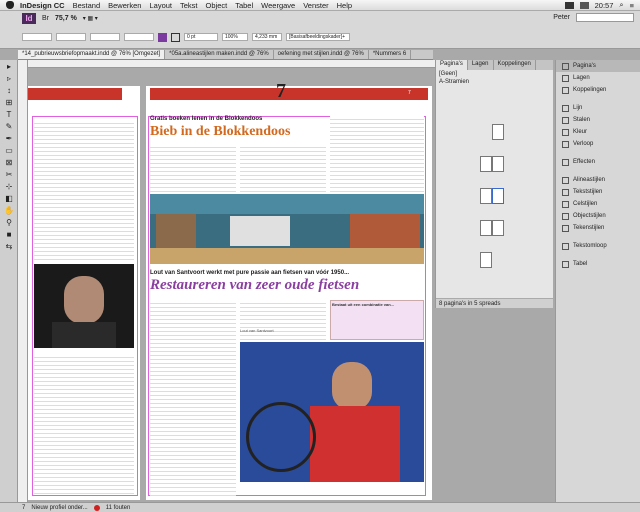  I want to click on tab-document-2: *05a.alineastijlen maken.indd @ 76%, so click(219, 54).